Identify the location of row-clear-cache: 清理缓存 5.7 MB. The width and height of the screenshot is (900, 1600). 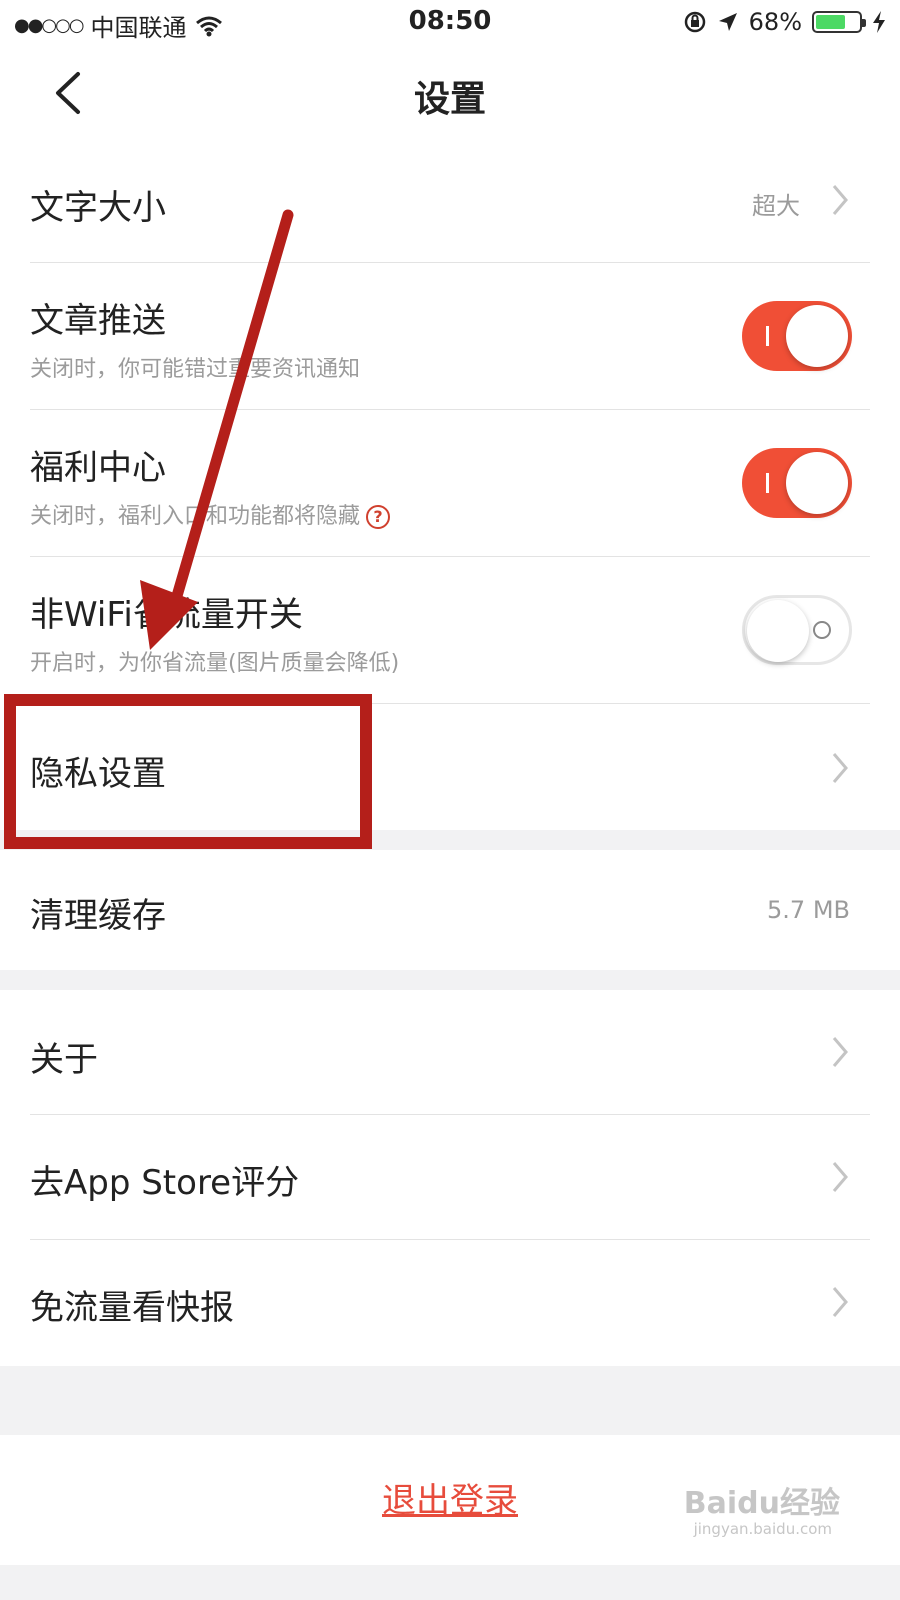
(450, 910).